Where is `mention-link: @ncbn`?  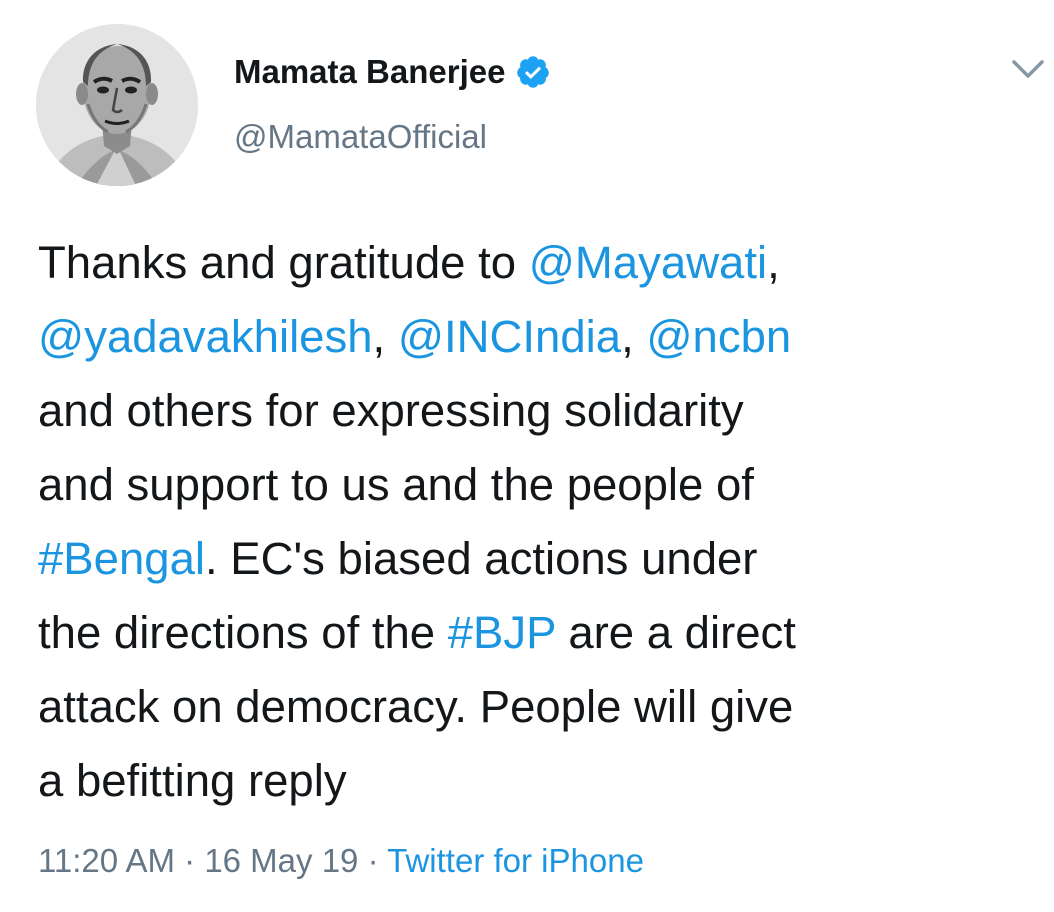 mention-link: @ncbn is located at coordinates (718, 336).